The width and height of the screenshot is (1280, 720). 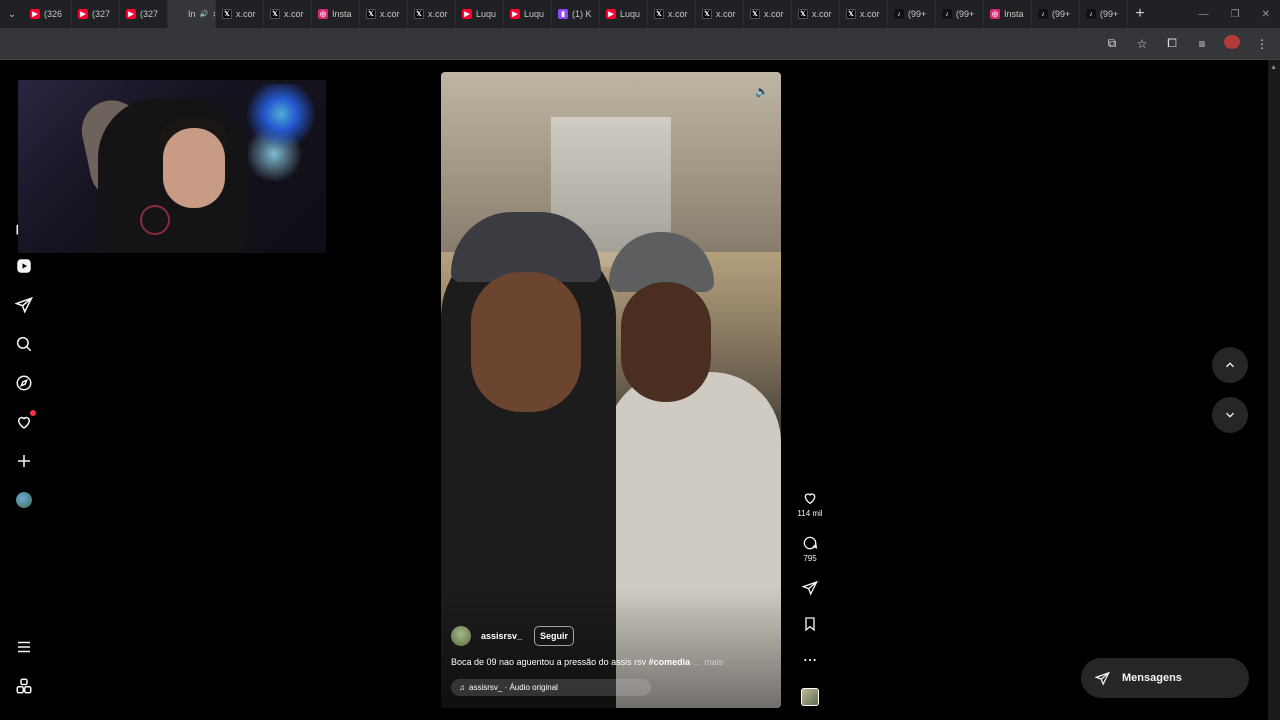 I want to click on explore-compass-icon, so click(x=24, y=383).